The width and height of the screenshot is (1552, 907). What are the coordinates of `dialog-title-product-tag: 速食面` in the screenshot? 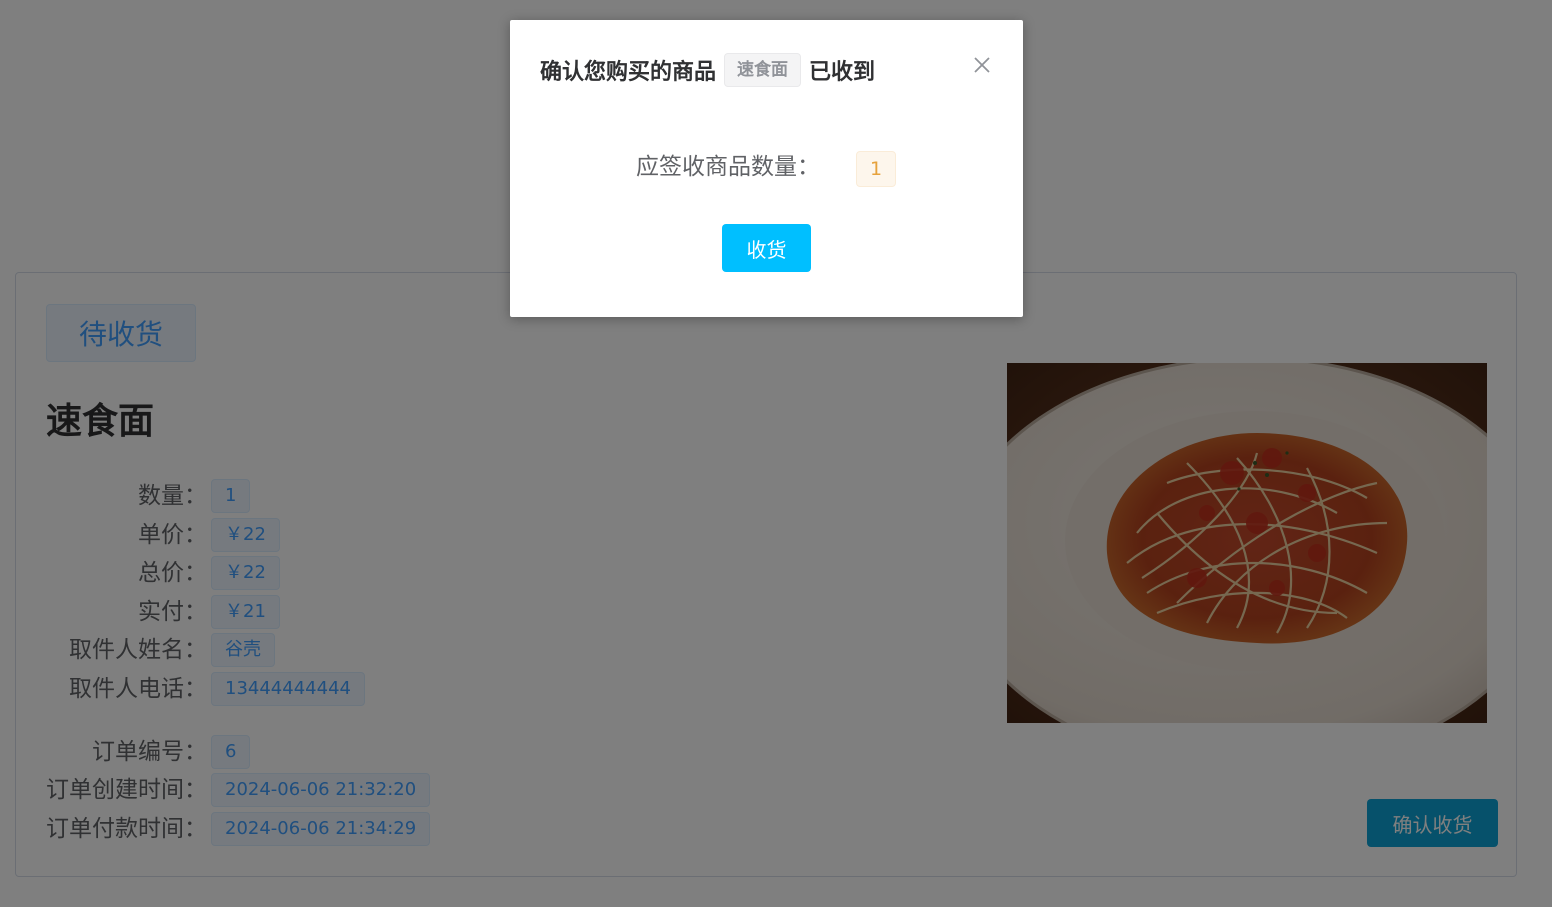 It's located at (763, 70).